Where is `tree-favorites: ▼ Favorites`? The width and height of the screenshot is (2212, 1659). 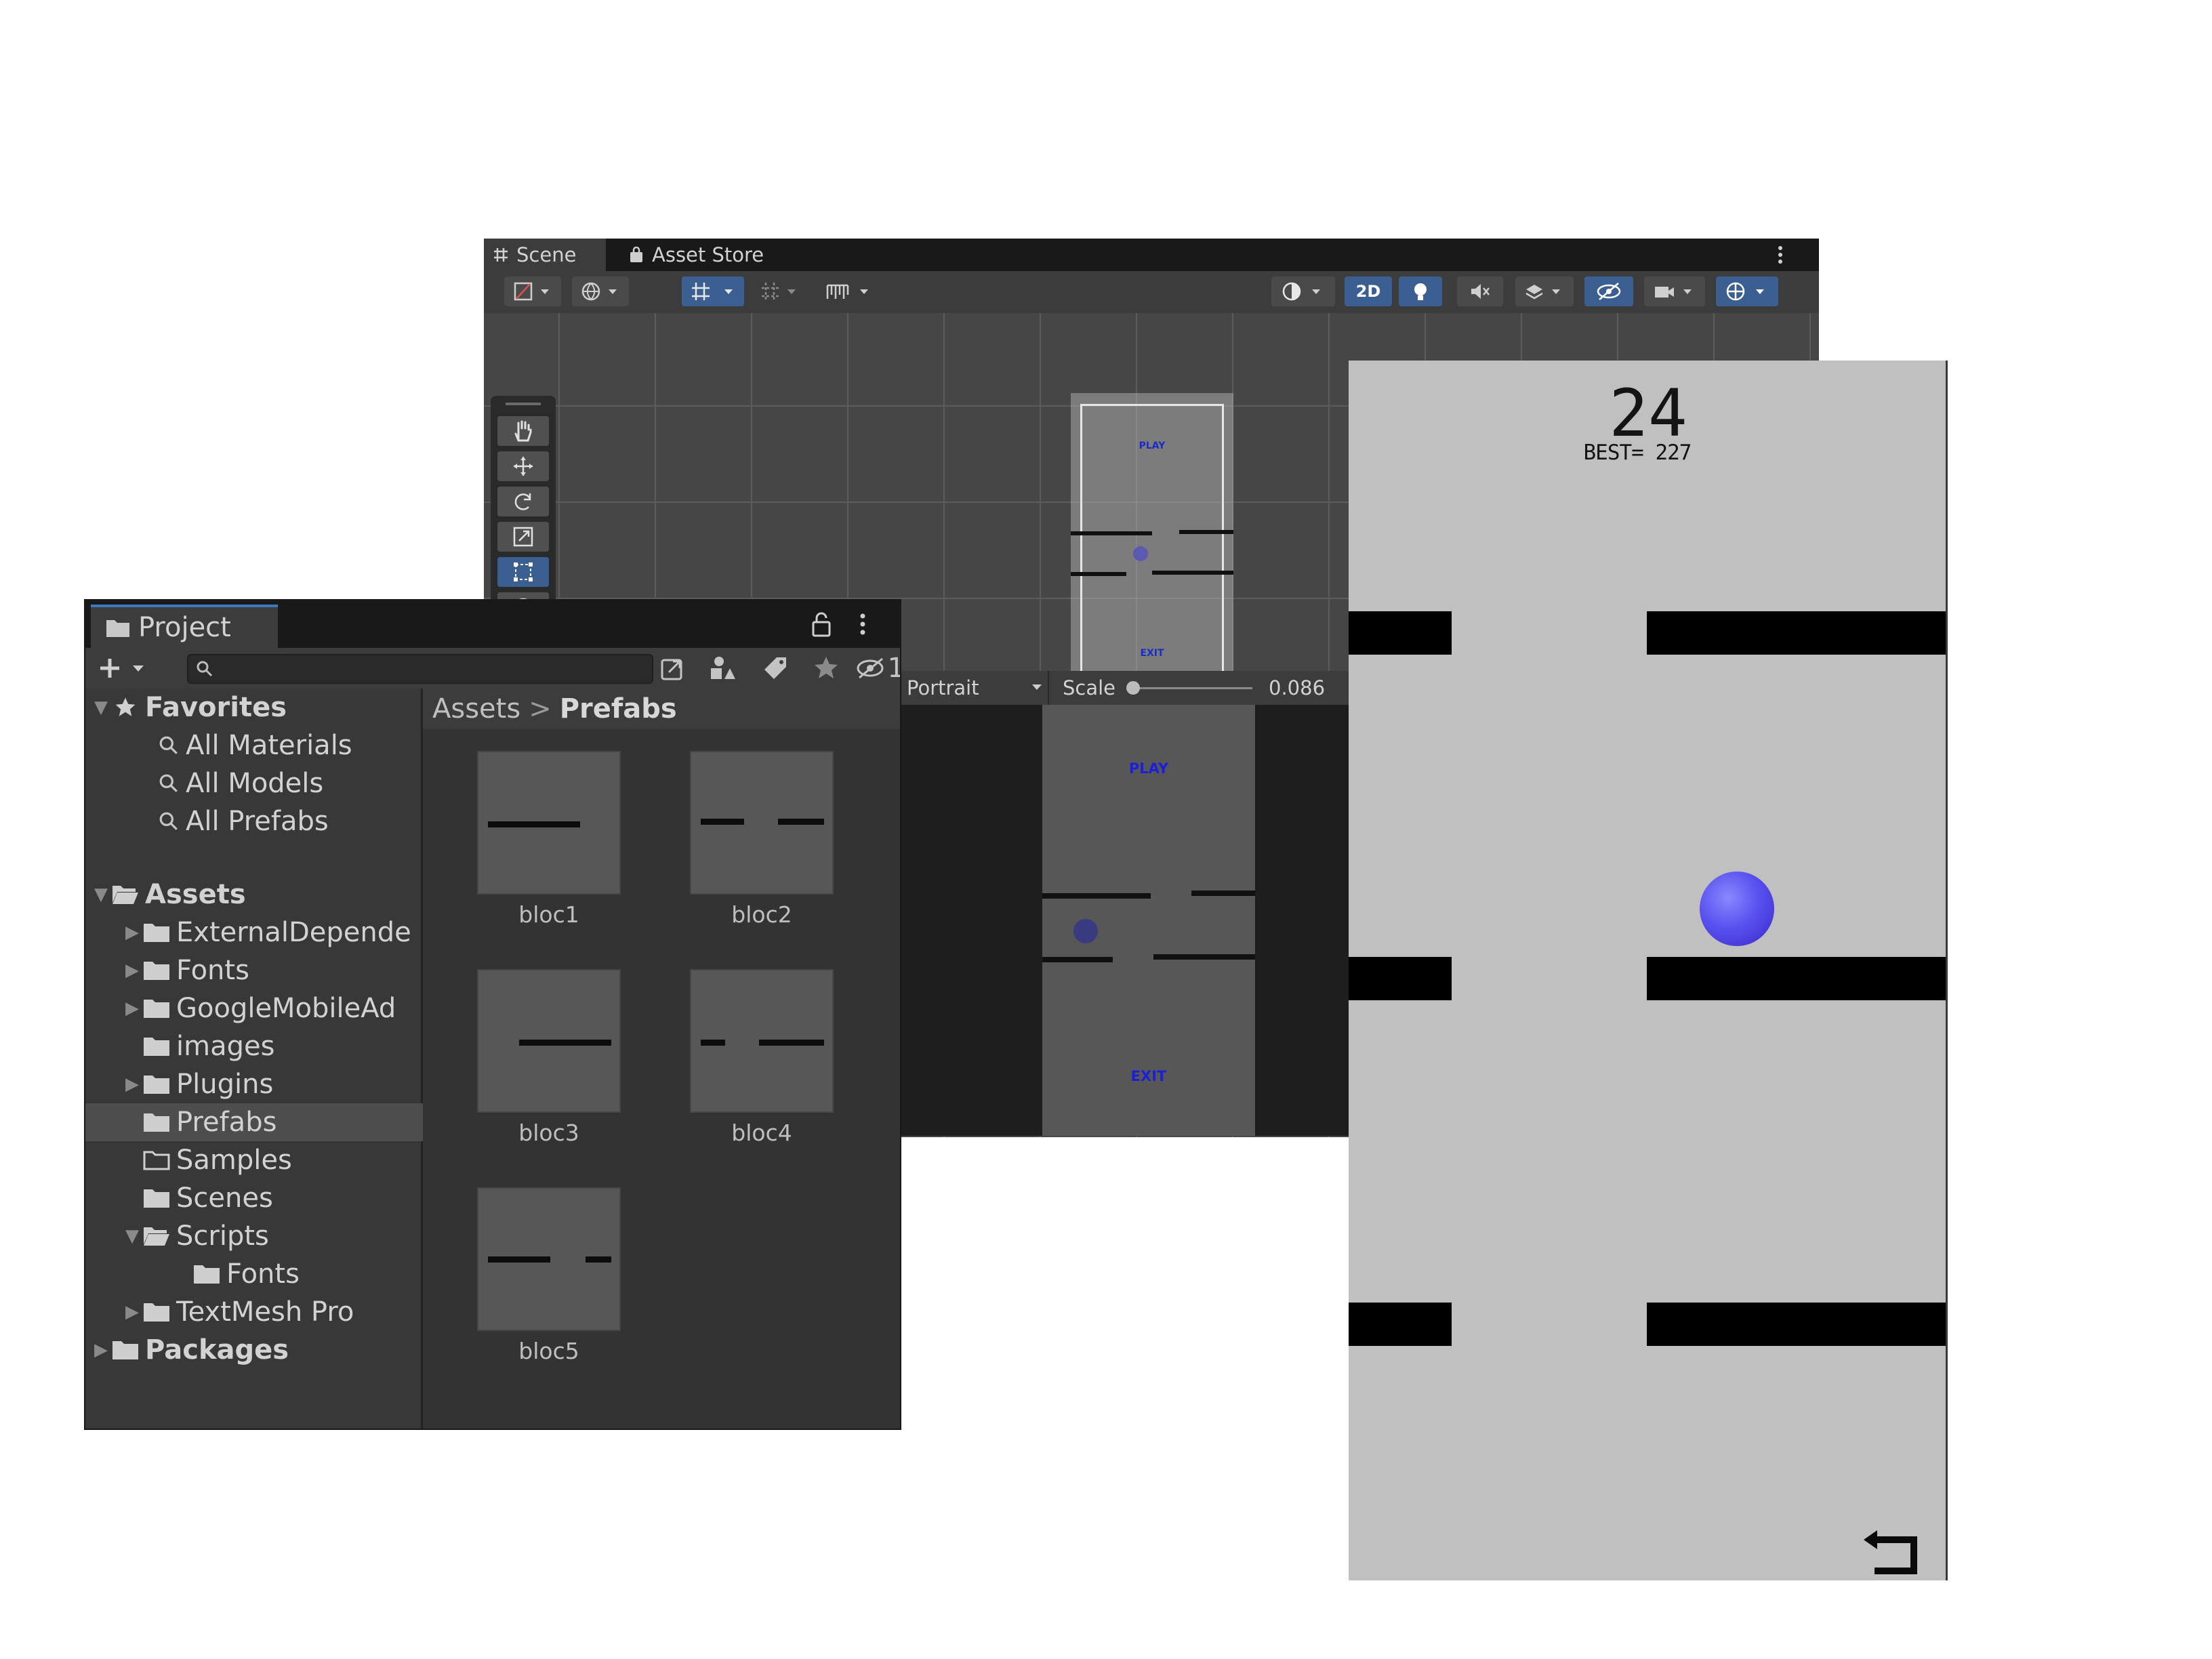 tree-favorites: ▼ Favorites is located at coordinates (253, 708).